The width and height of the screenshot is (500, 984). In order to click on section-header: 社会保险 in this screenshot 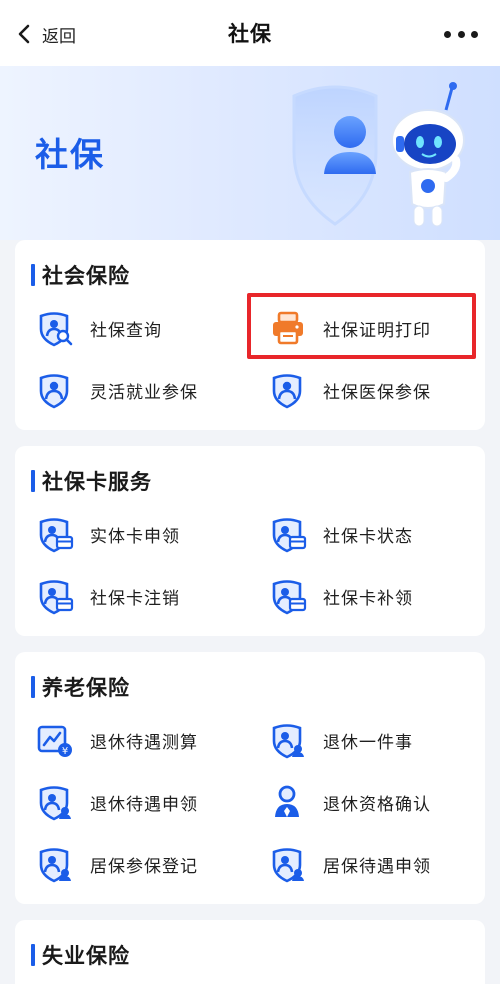, I will do `click(80, 275)`.